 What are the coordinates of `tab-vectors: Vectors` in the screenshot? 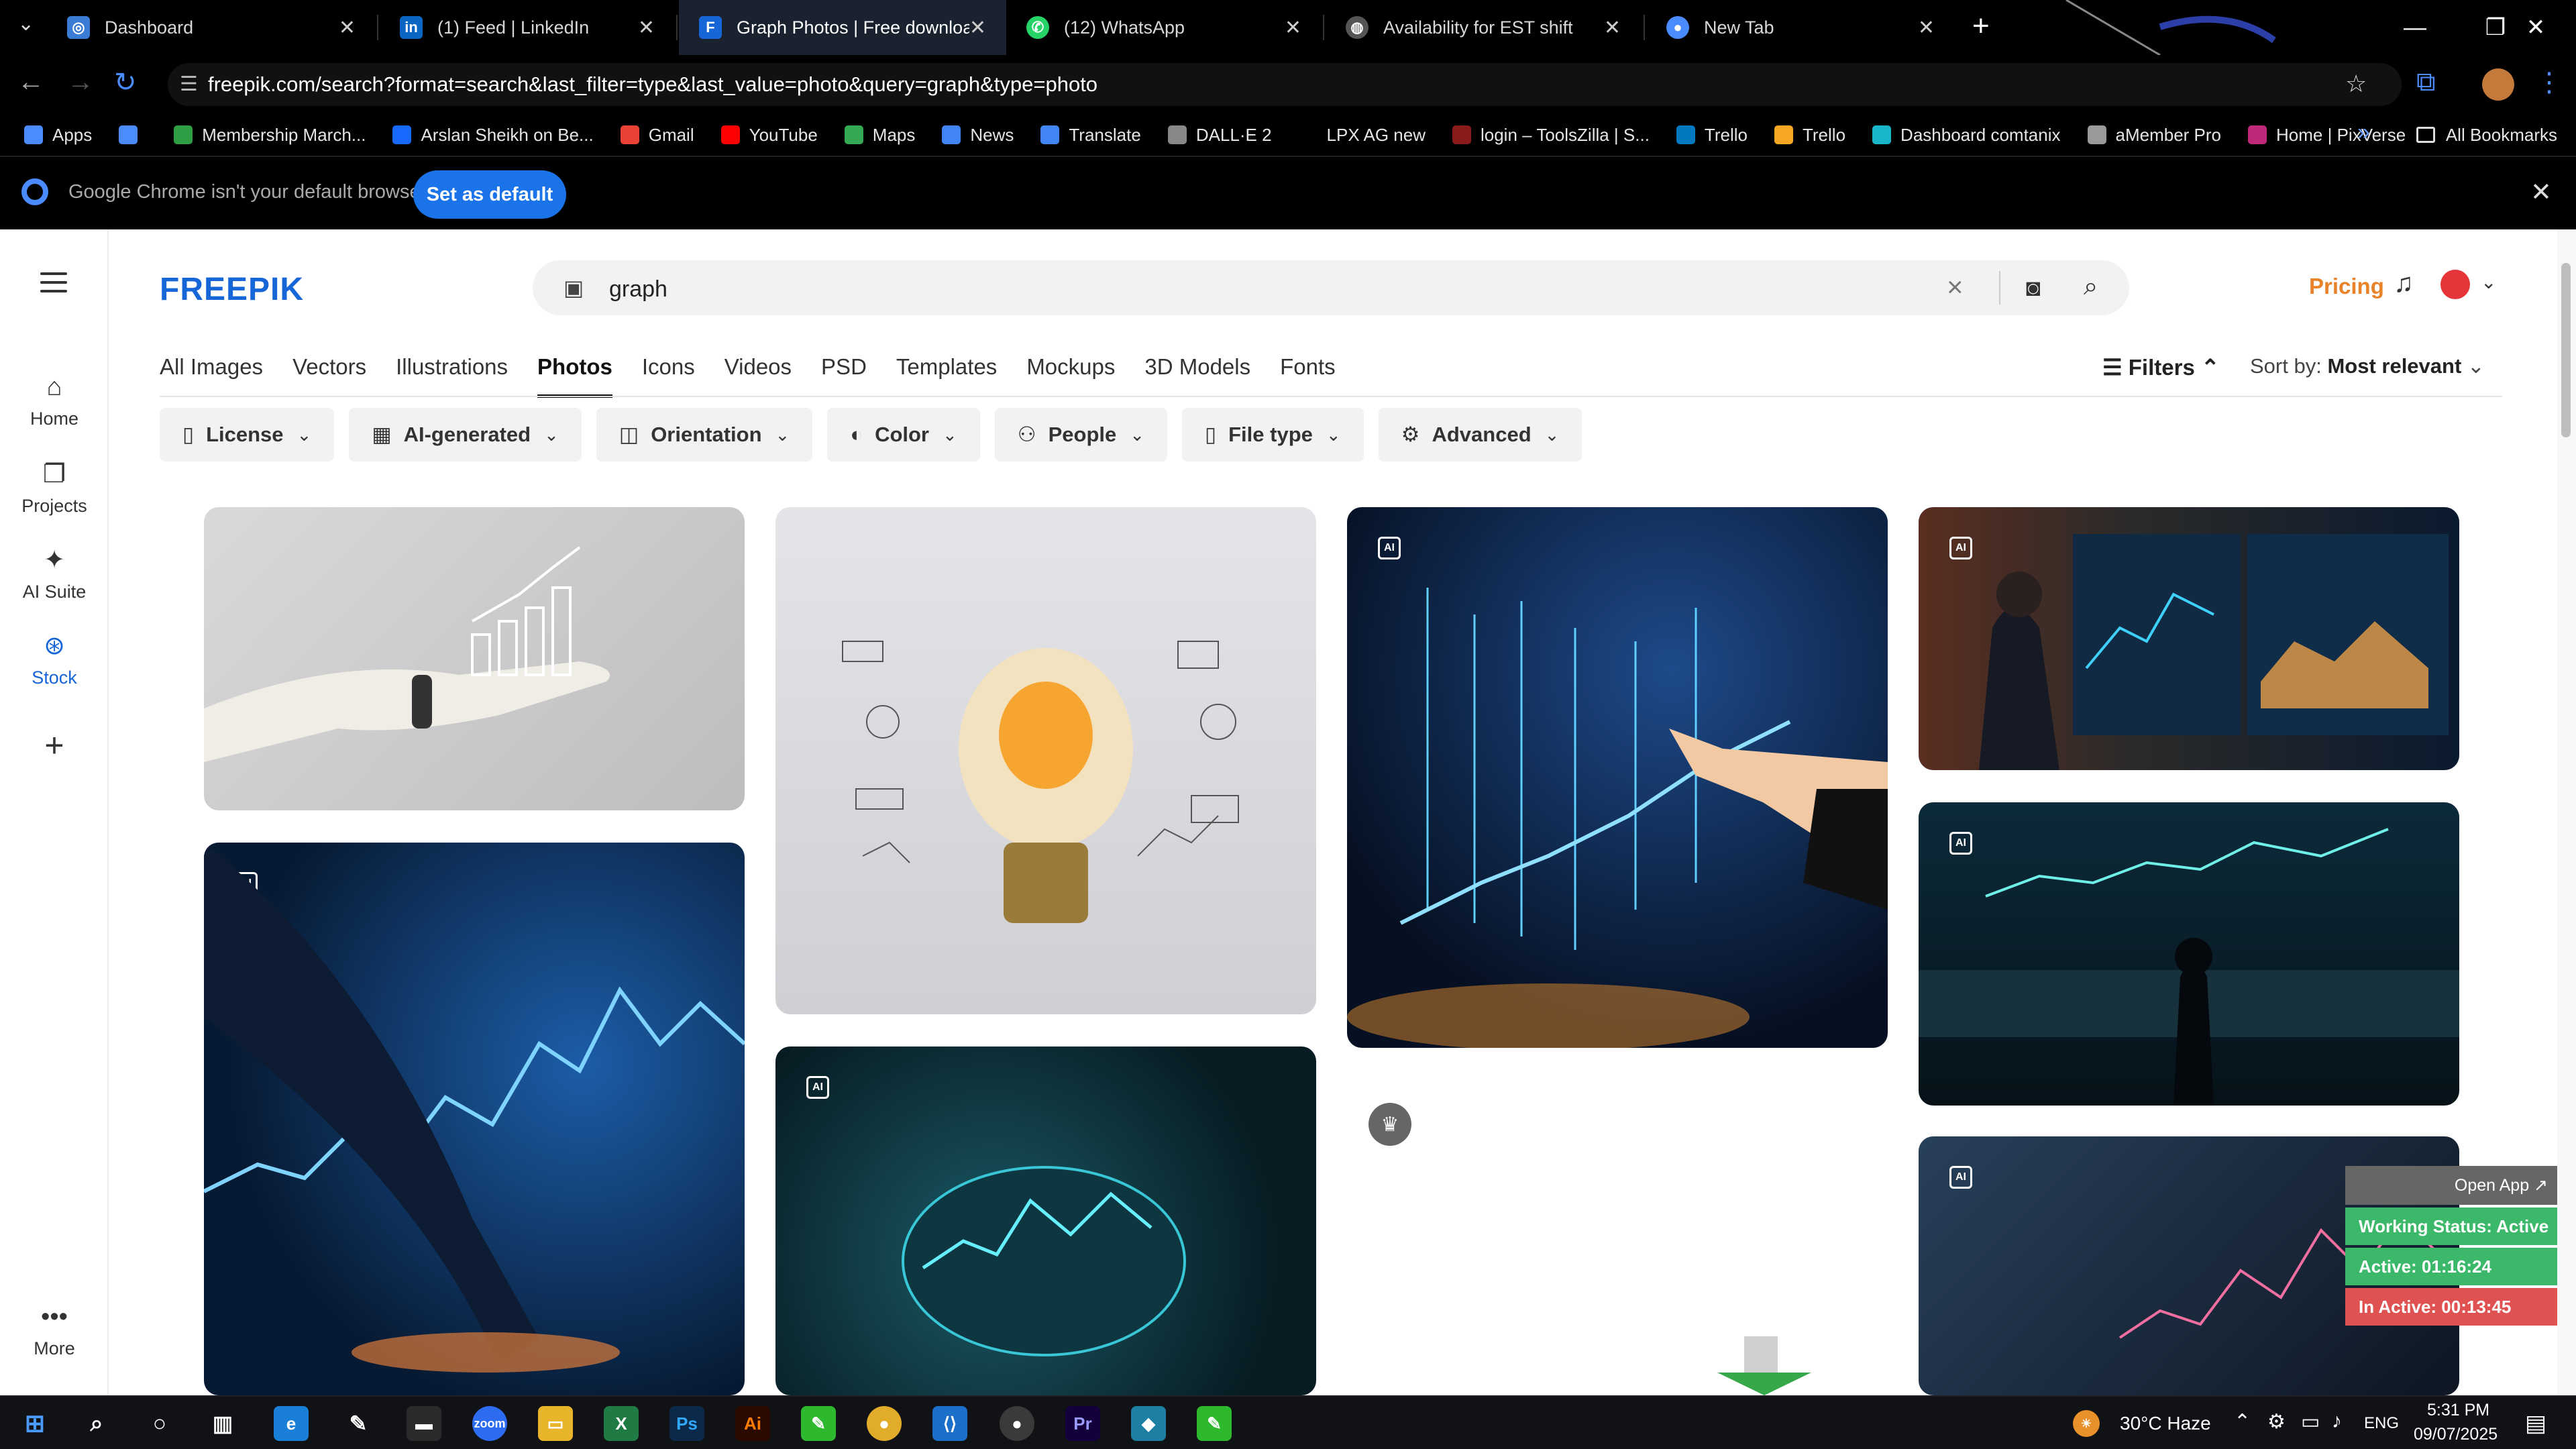 It's located at (329, 376).